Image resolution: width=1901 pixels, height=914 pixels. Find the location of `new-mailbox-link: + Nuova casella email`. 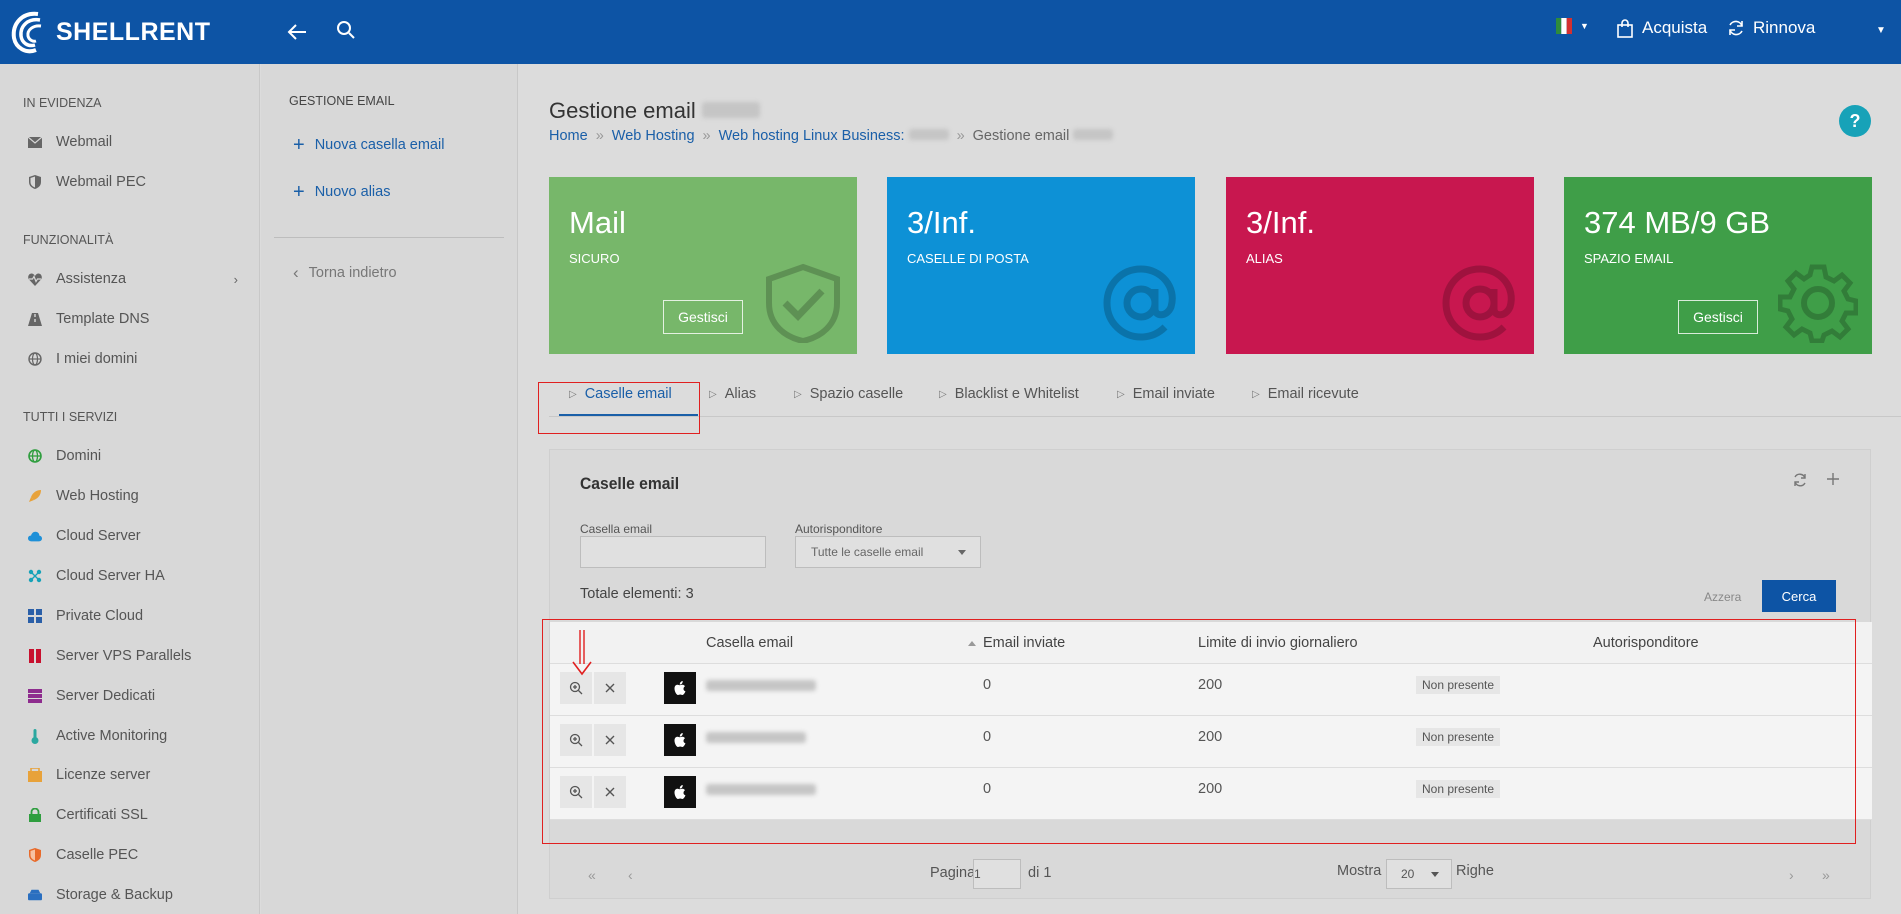

new-mailbox-link: + Nuova casella email is located at coordinates (368, 145).